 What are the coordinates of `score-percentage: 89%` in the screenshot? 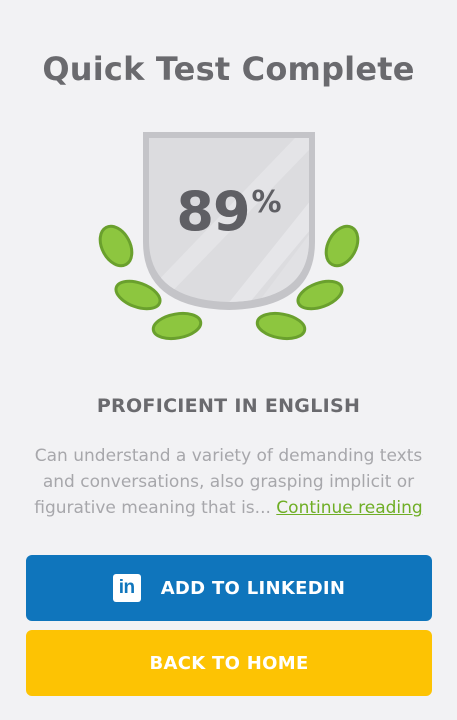 It's located at (229, 211).